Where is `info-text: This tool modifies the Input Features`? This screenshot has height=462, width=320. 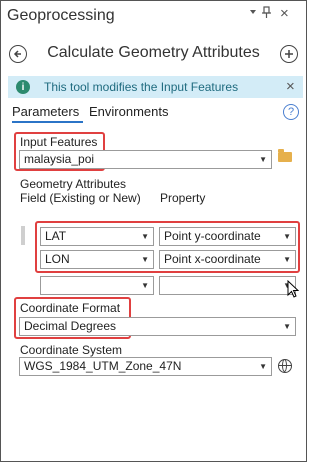
info-text: This tool modifies the Input Features is located at coordinates (141, 87).